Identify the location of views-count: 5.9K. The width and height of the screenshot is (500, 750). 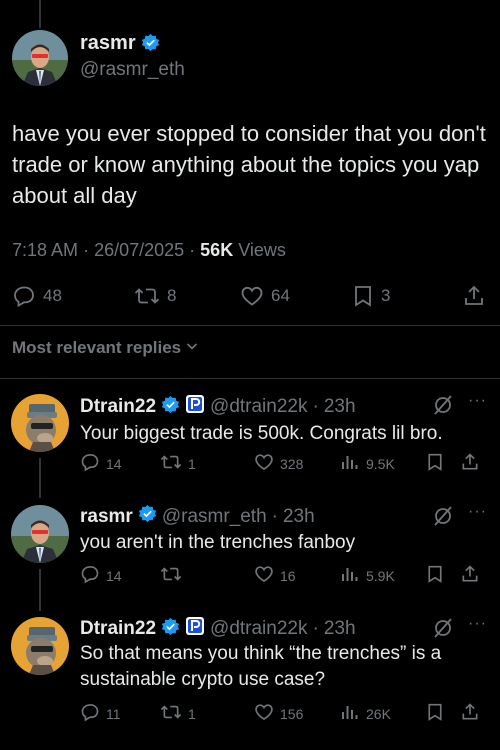
(380, 575).